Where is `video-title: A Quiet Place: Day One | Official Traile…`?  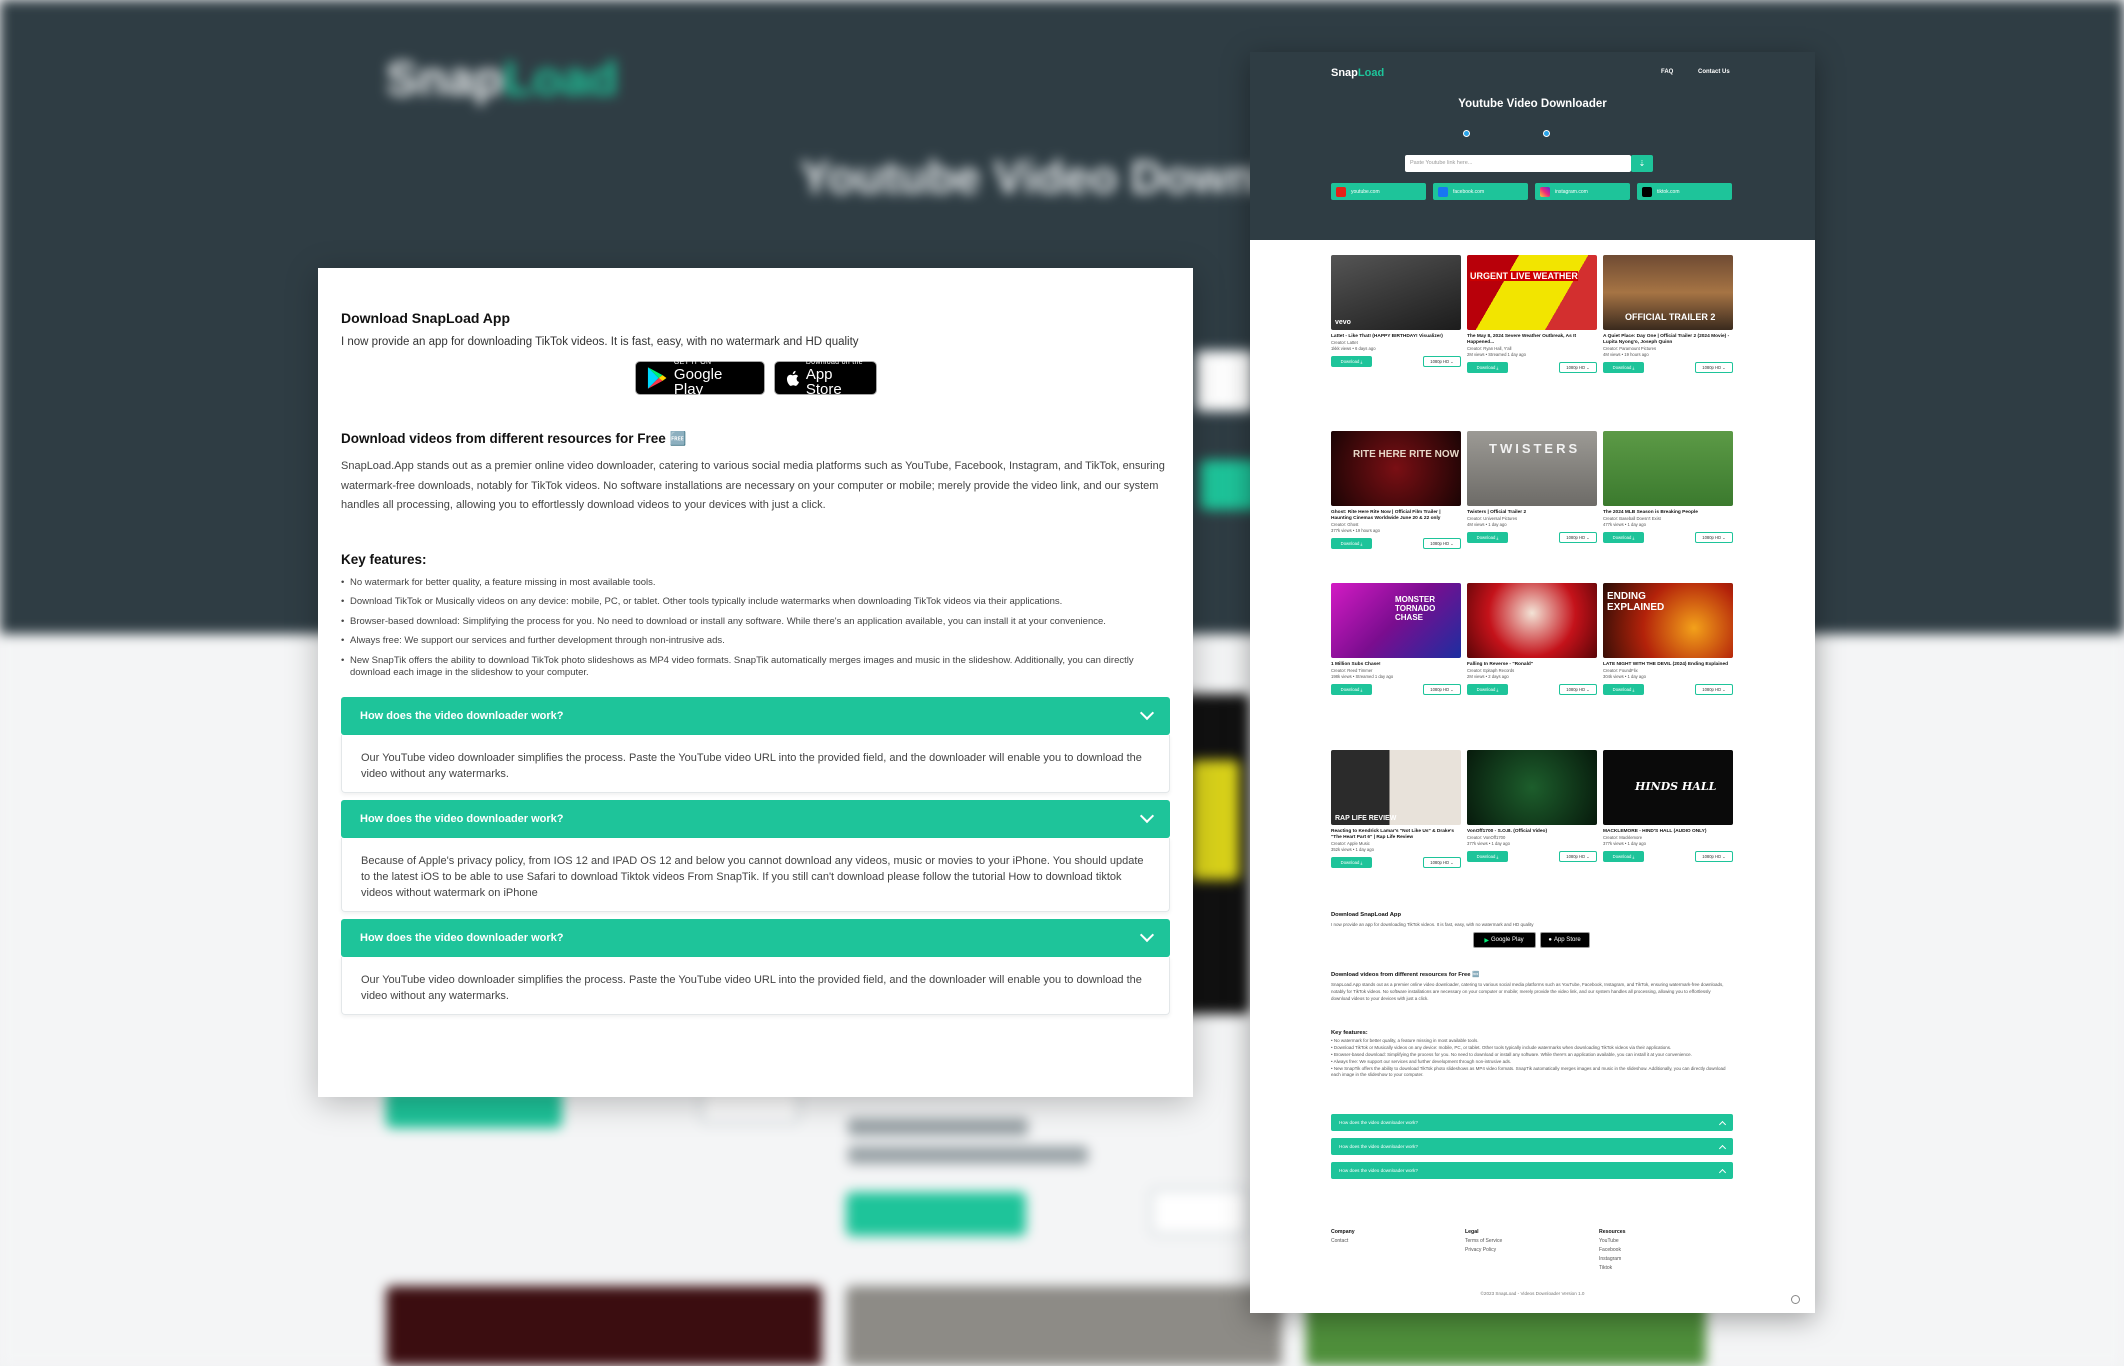 video-title: A Quiet Place: Day One | Official Traile… is located at coordinates (1666, 339).